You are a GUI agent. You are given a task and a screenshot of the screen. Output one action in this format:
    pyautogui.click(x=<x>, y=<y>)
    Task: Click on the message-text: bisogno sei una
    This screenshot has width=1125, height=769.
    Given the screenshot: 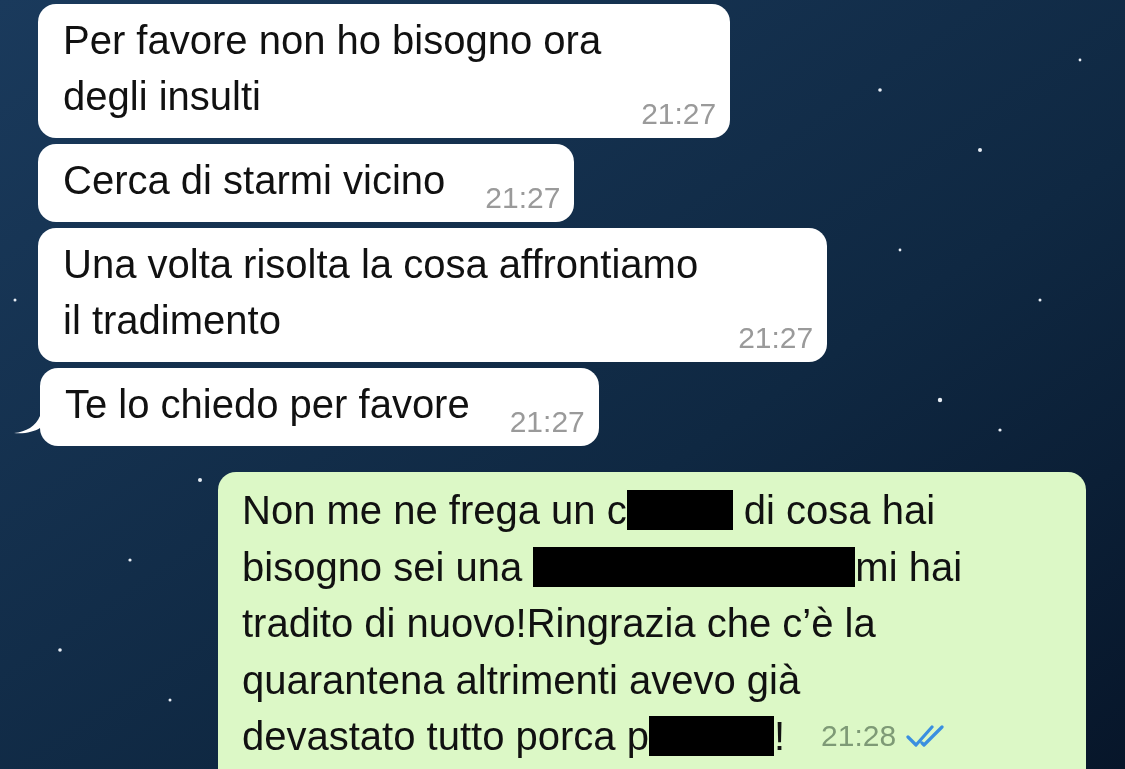 What is the action you would take?
    pyautogui.click(x=383, y=567)
    